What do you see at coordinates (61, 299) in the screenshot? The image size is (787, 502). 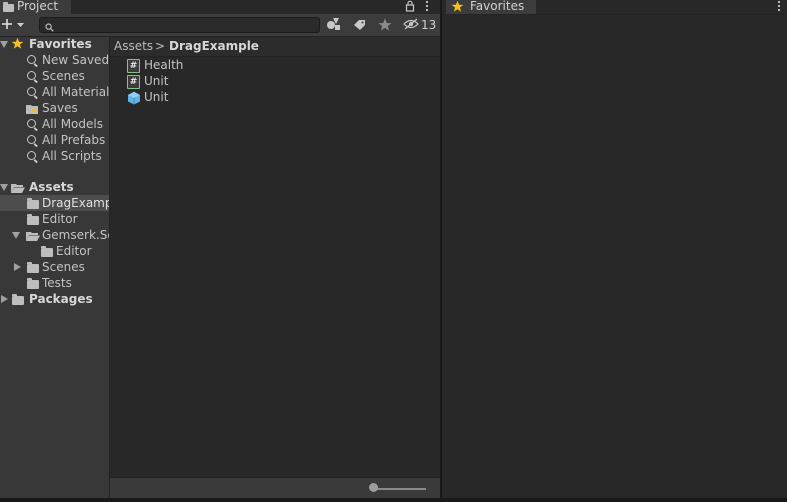 I see `tree-label-packages: Packages` at bounding box center [61, 299].